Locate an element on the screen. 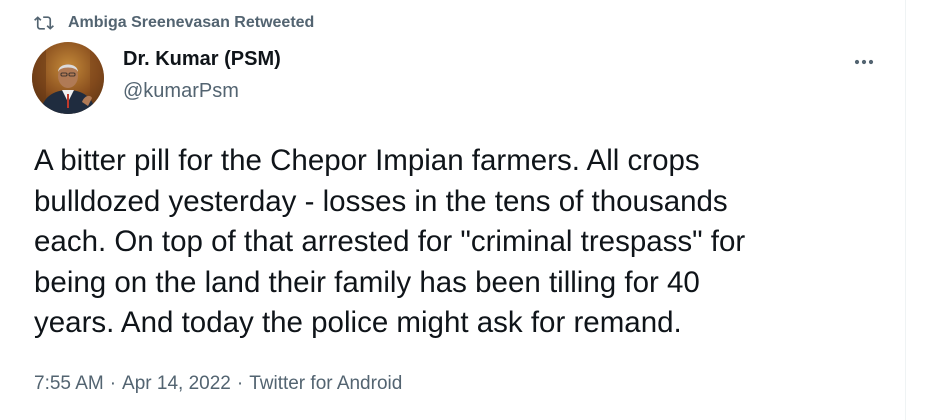 This screenshot has width=935, height=420. more-options-button is located at coordinates (864, 62).